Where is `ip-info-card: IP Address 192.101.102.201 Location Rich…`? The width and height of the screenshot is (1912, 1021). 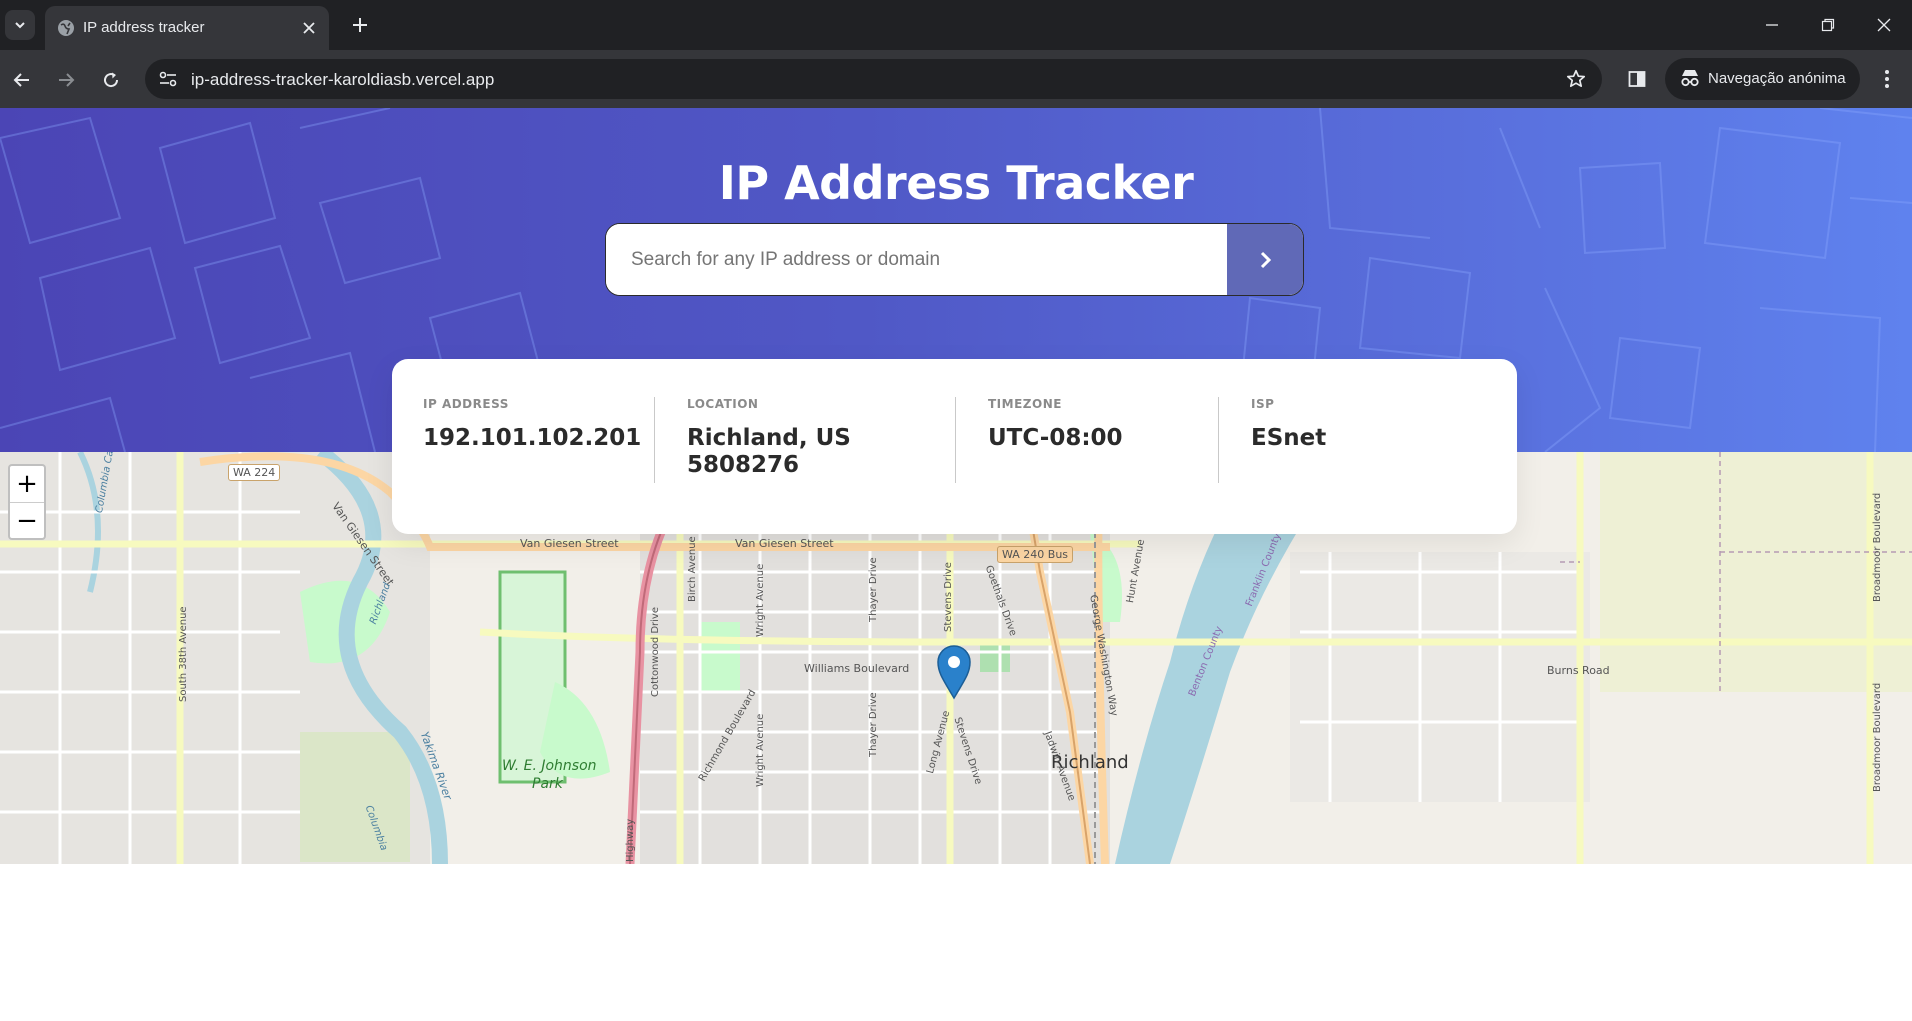 ip-info-card: IP Address 192.101.102.201 Location Rich… is located at coordinates (954, 446).